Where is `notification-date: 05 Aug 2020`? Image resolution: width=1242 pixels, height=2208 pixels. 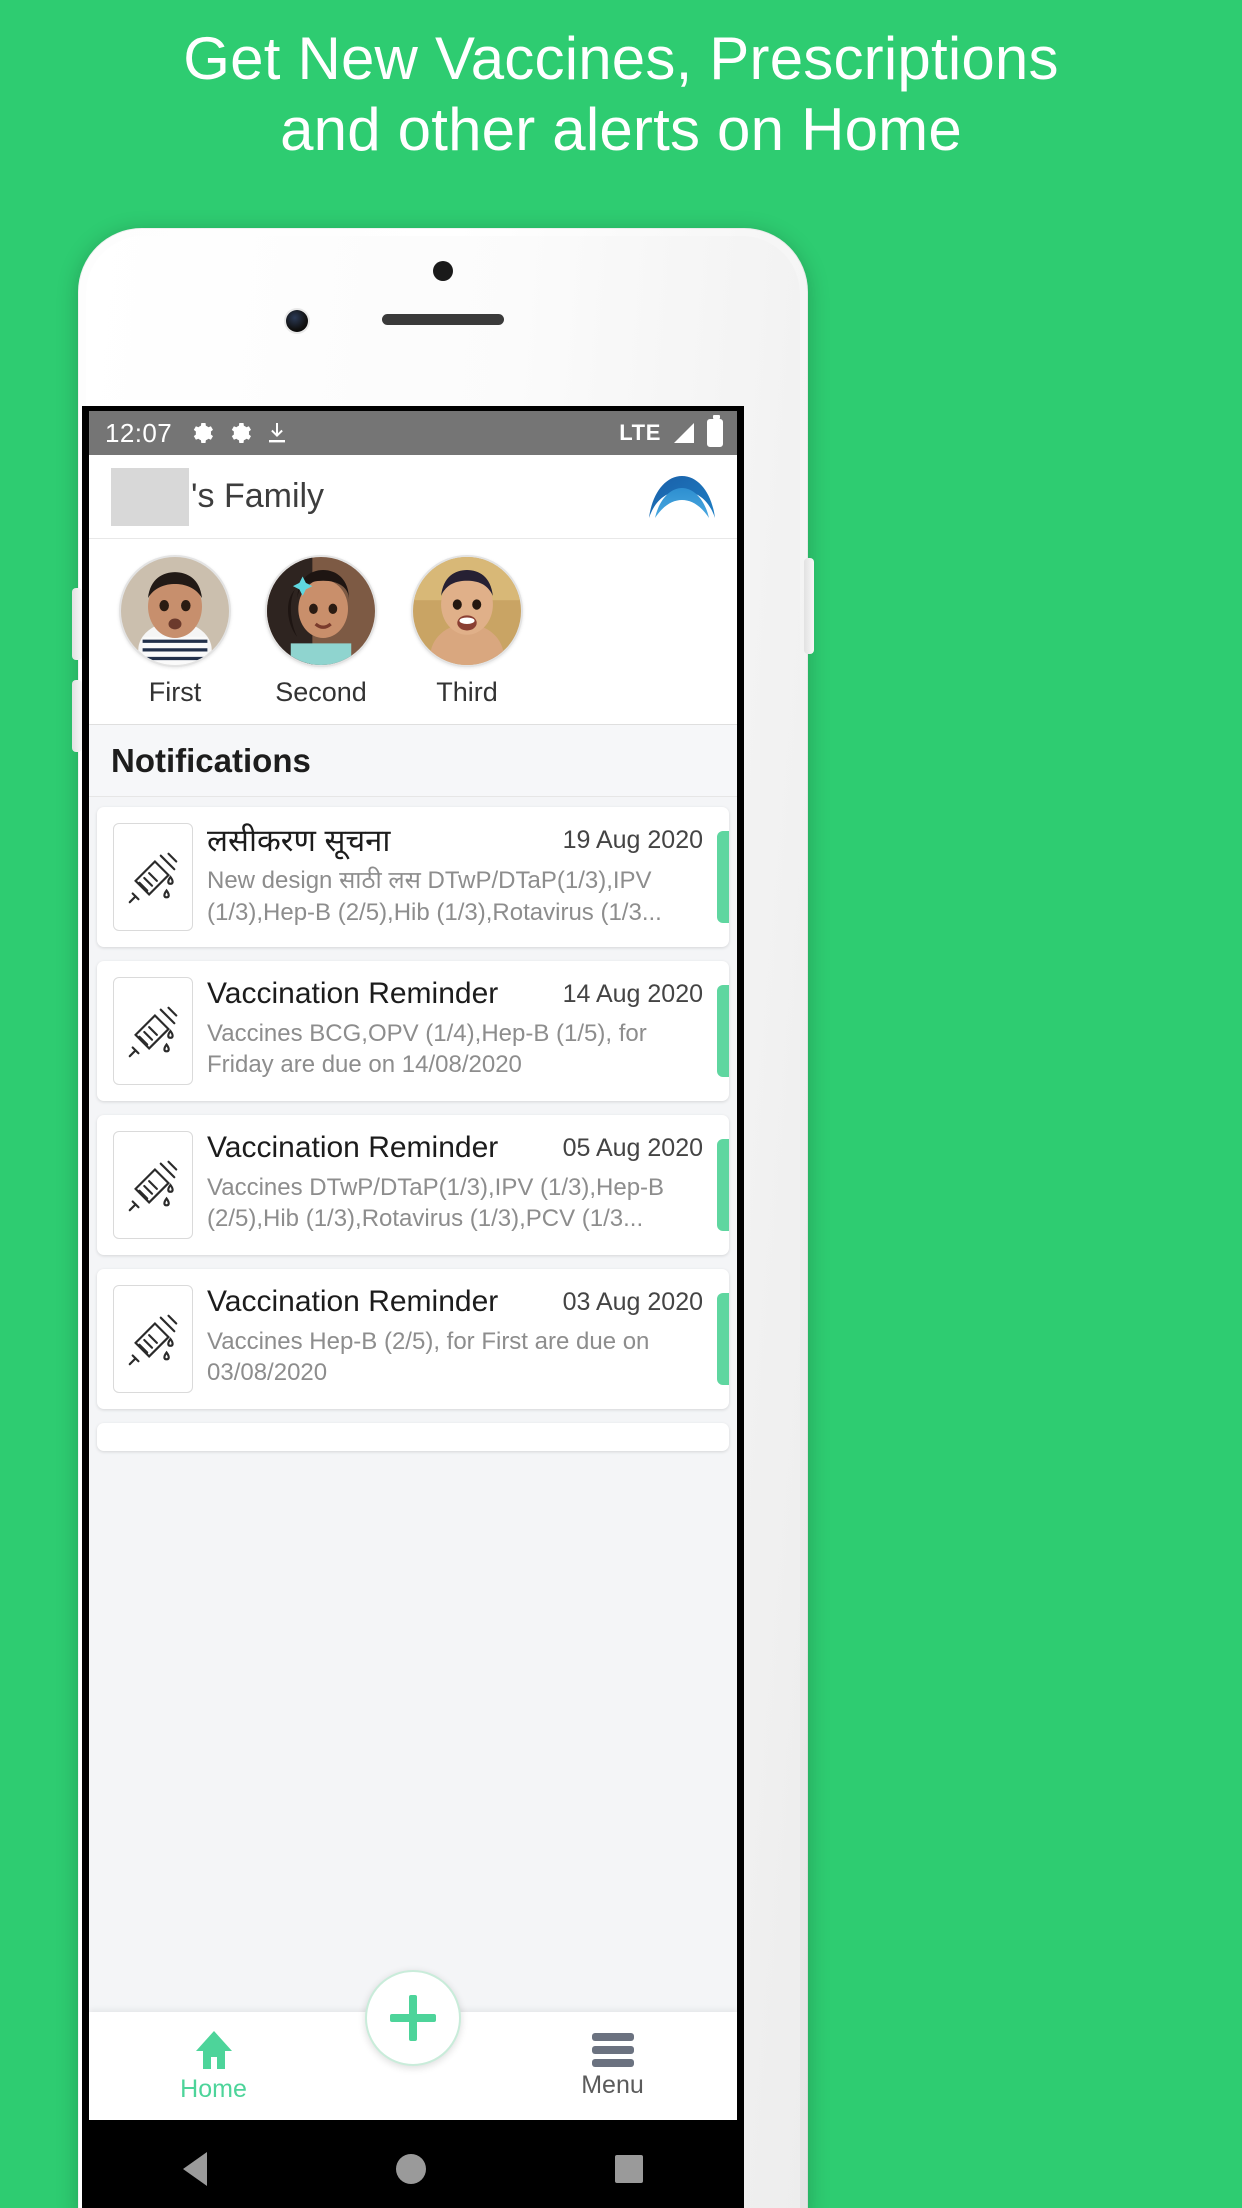
notification-date: 05 Aug 2020 is located at coordinates (632, 1148).